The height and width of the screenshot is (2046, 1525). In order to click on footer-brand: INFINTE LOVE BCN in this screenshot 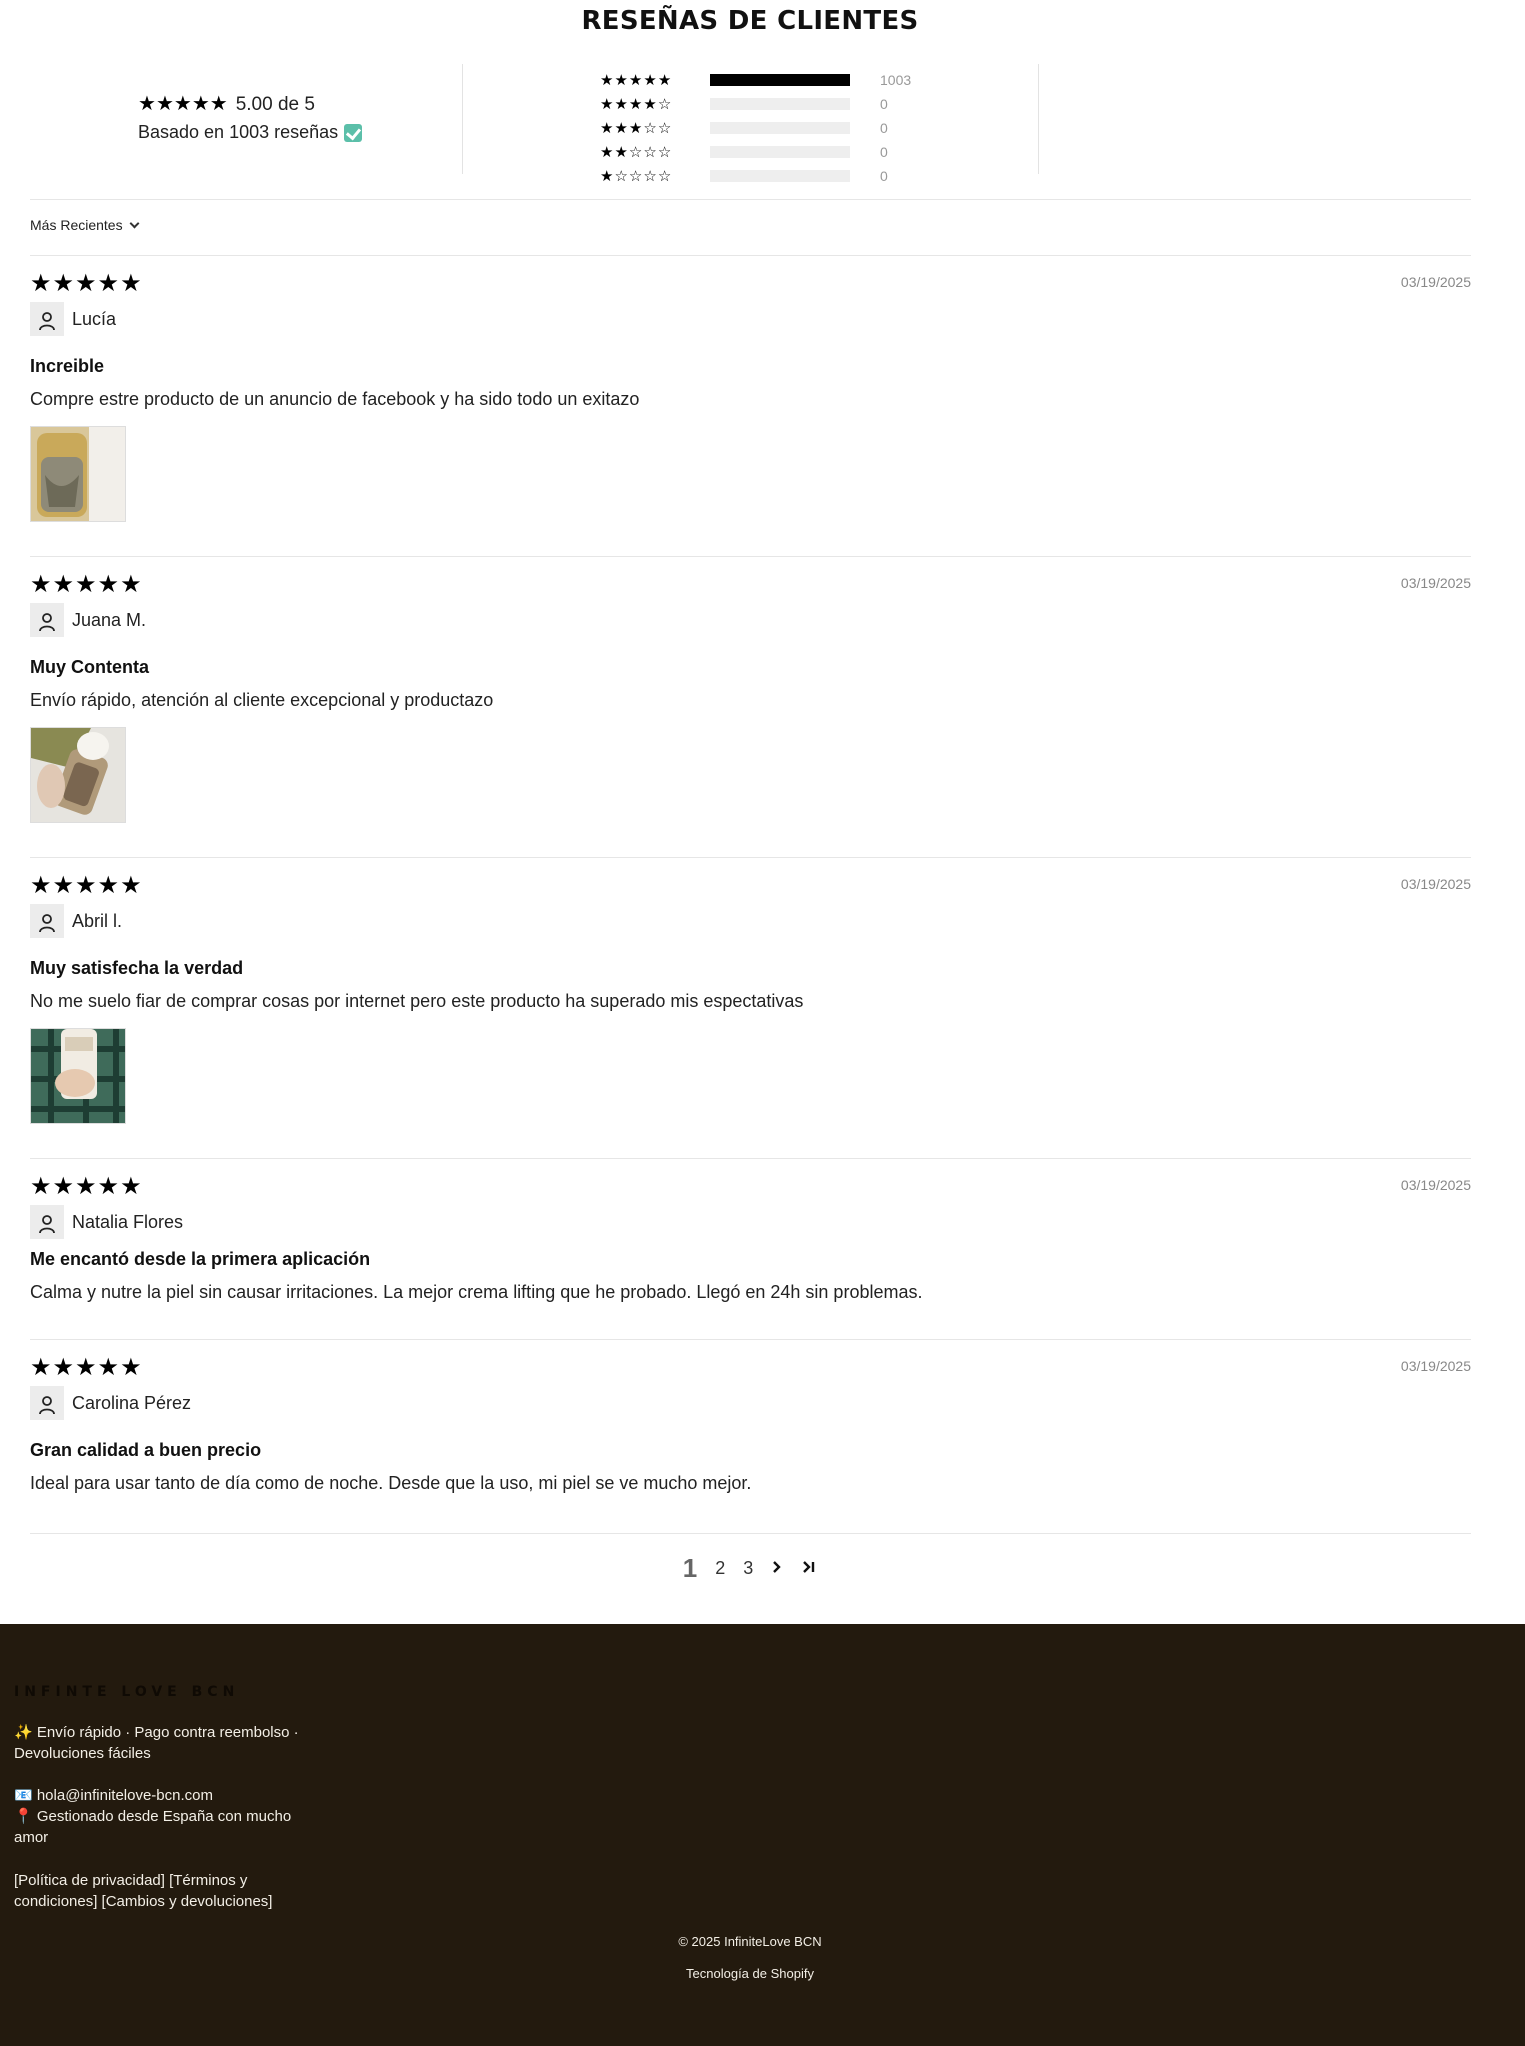, I will do `click(127, 1692)`.